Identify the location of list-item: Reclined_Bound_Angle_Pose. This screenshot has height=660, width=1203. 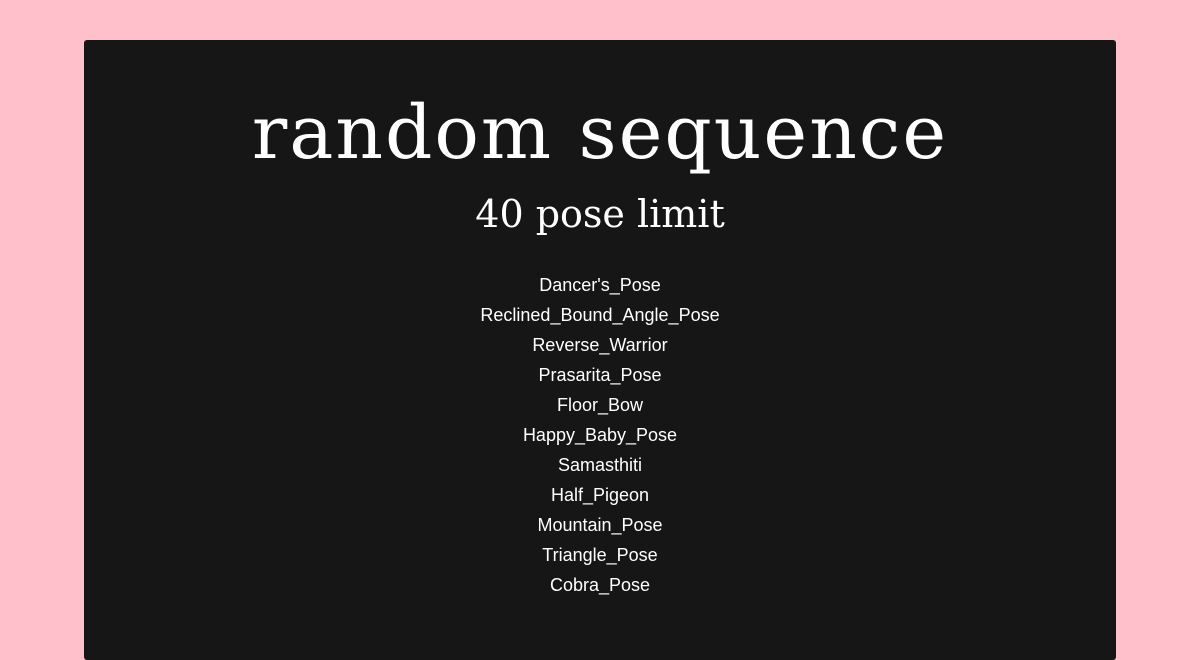
(600, 315).